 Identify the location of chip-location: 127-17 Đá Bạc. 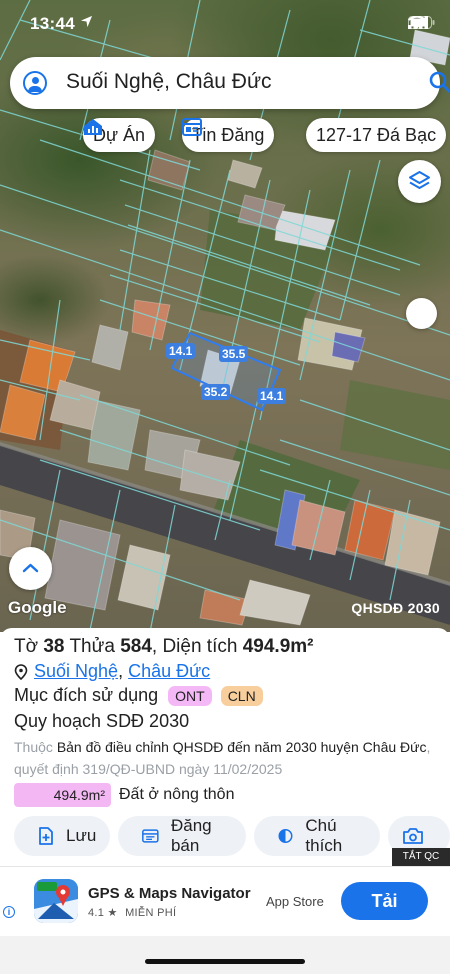
(376, 135).